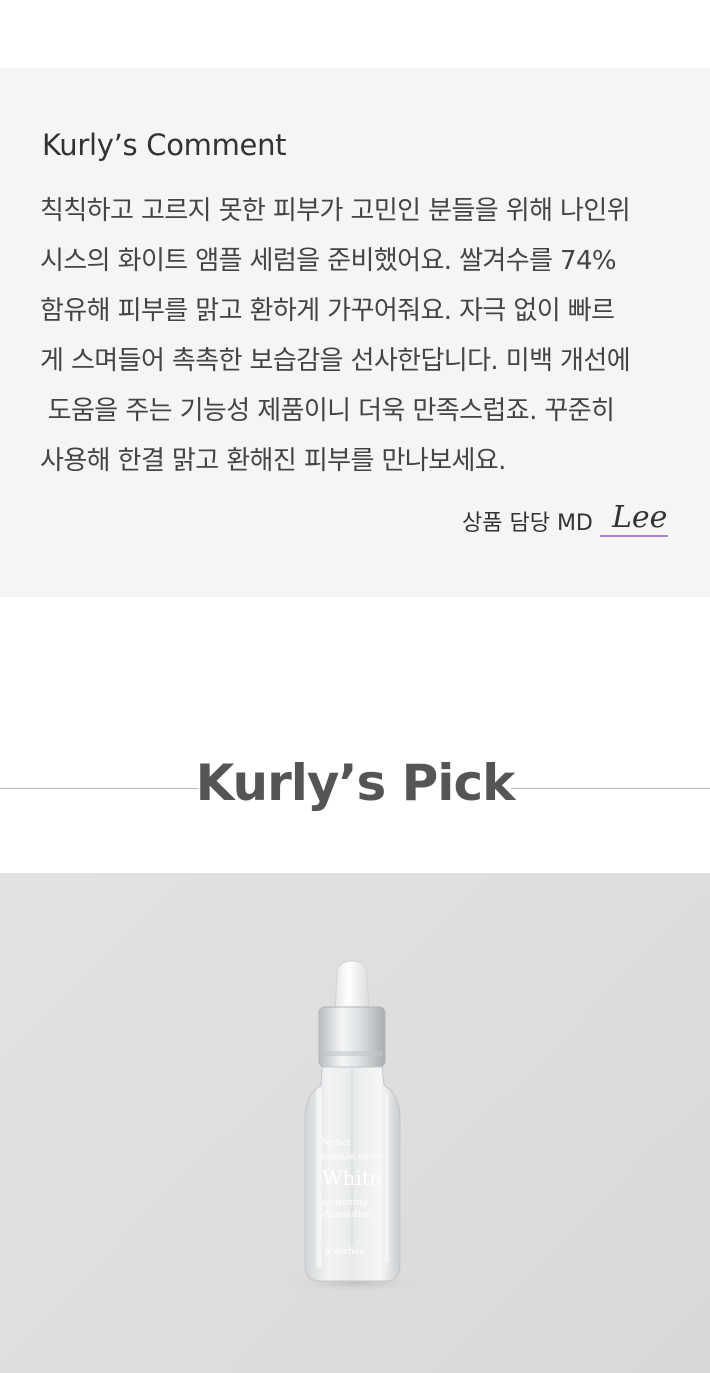  Describe the element at coordinates (351, 1156) in the screenshot. I see `label-line2: ampoule serum` at that location.